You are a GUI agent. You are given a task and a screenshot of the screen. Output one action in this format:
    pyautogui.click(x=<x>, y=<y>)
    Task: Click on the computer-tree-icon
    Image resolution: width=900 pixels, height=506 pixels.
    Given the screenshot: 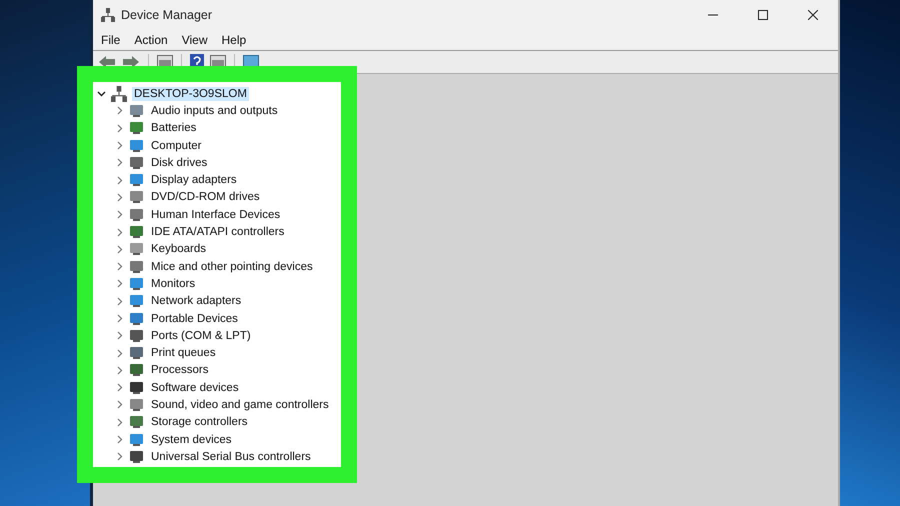 What is the action you would take?
    pyautogui.click(x=119, y=94)
    